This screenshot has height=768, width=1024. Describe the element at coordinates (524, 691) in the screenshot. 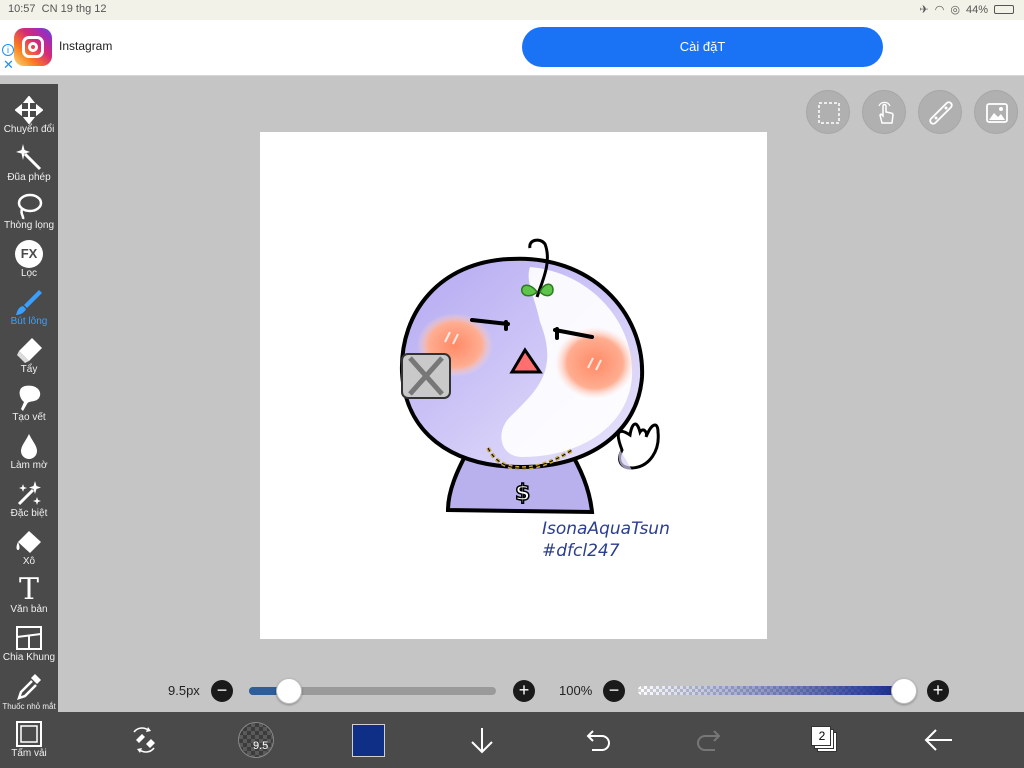

I see `brush-size-increase-button: +` at that location.